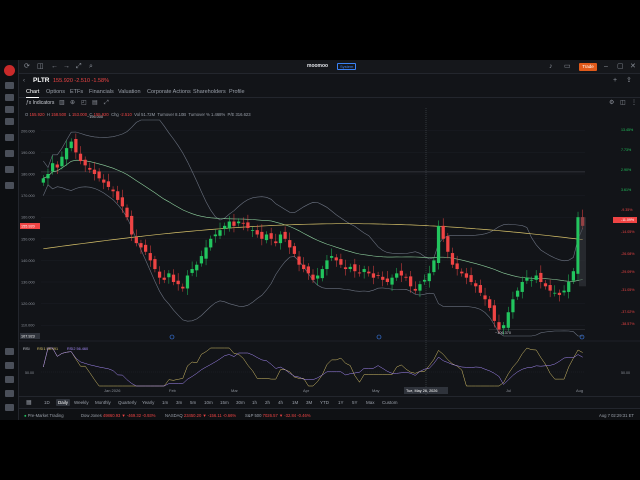 The width and height of the screenshot is (640, 480). What do you see at coordinates (9, 365) in the screenshot?
I see `notification-icon` at bounding box center [9, 365].